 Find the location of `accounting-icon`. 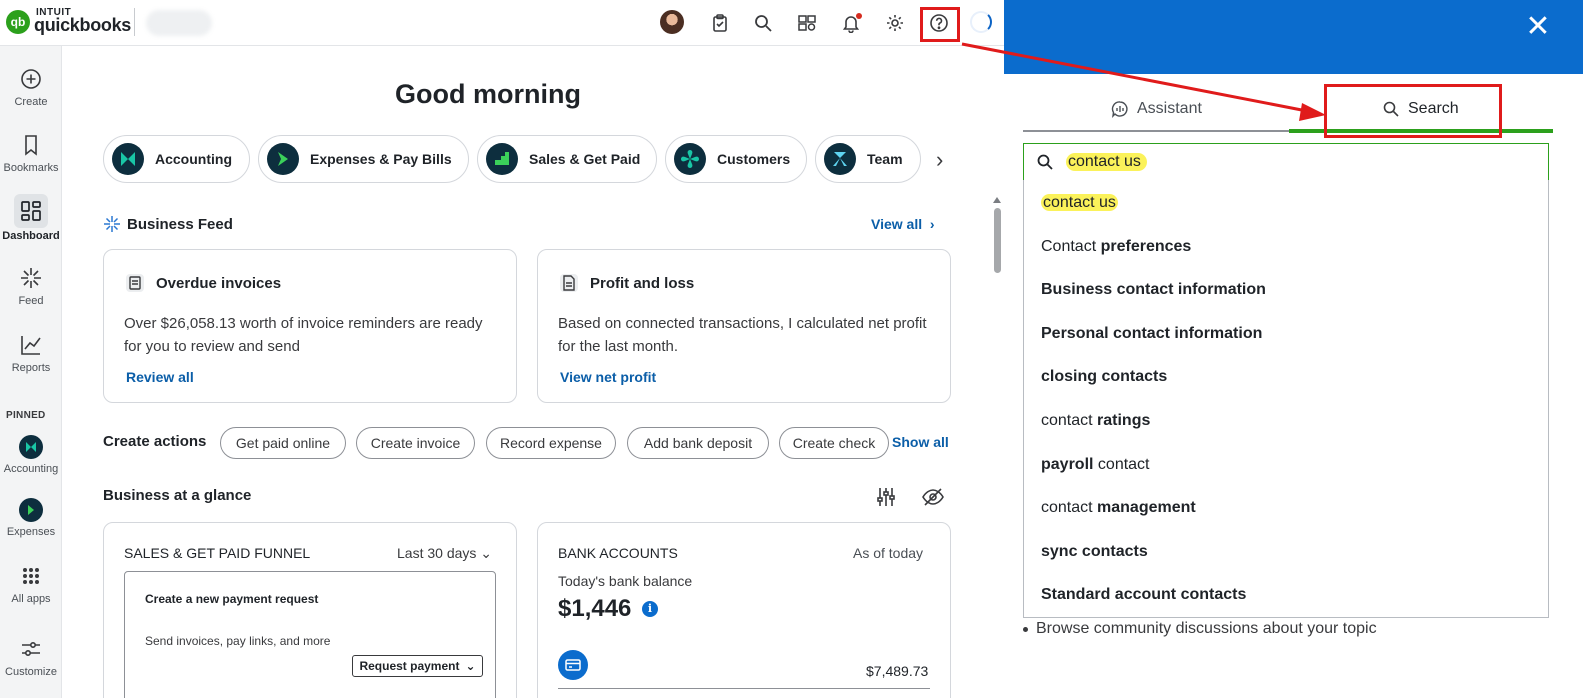

accounting-icon is located at coordinates (31, 447).